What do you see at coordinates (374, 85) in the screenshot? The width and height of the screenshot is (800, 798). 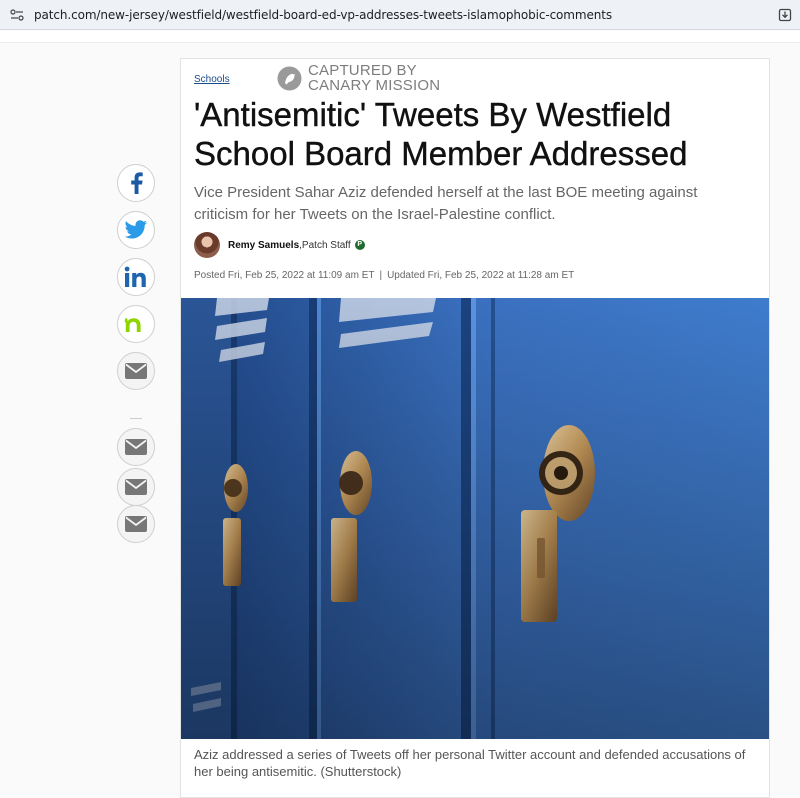 I see `watermark-line-2: CANARY MISSION` at bounding box center [374, 85].